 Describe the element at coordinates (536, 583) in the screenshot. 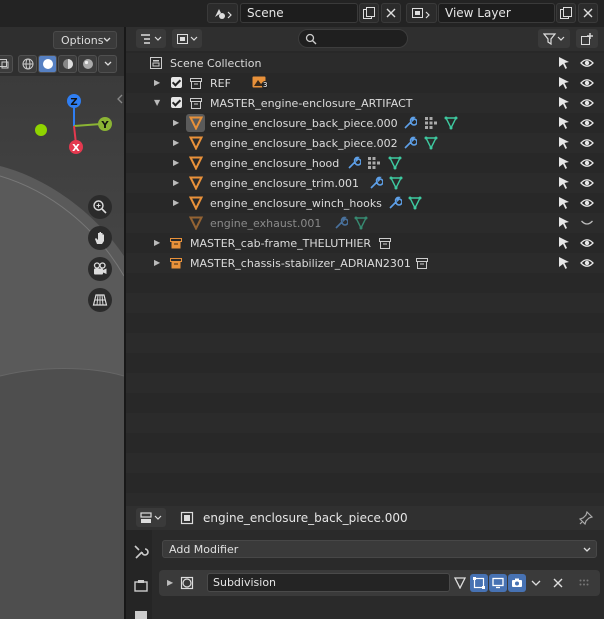

I see `modifier-menu-button` at that location.